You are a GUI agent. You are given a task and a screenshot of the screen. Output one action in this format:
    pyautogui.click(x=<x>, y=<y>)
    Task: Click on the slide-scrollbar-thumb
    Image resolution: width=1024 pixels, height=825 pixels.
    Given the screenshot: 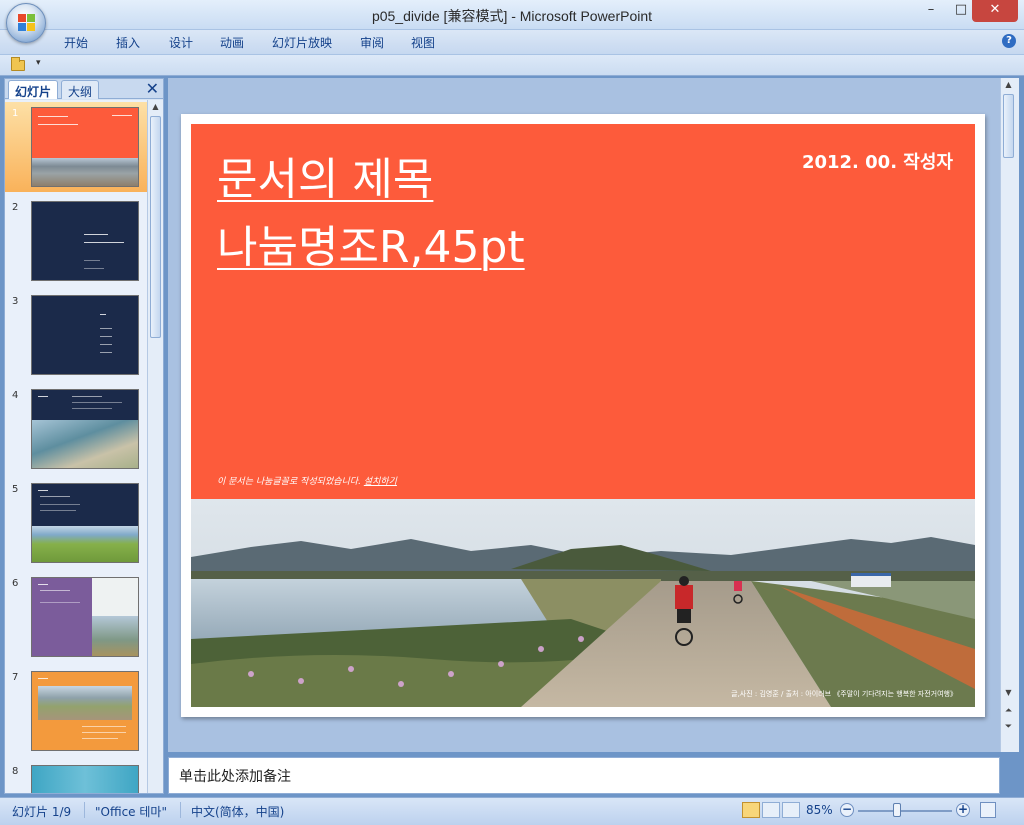 What is the action you would take?
    pyautogui.click(x=1008, y=126)
    